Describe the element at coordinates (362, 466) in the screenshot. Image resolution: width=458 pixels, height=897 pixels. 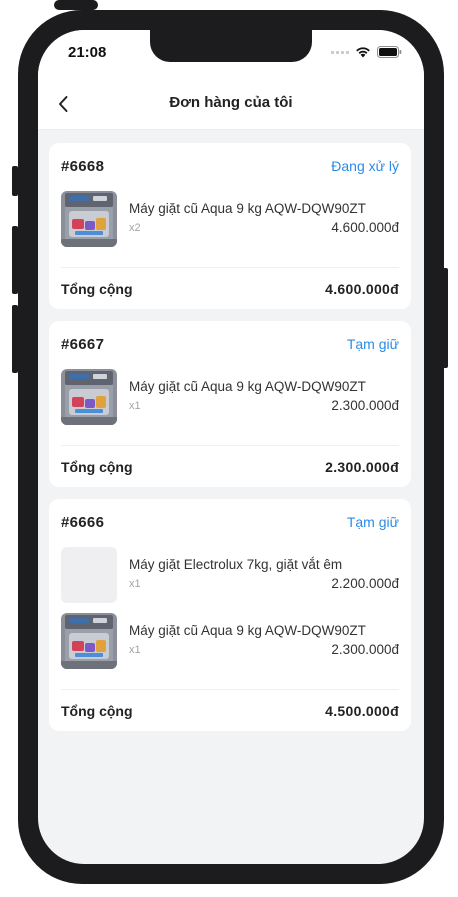
I see `total-value: 2.300.000đ` at that location.